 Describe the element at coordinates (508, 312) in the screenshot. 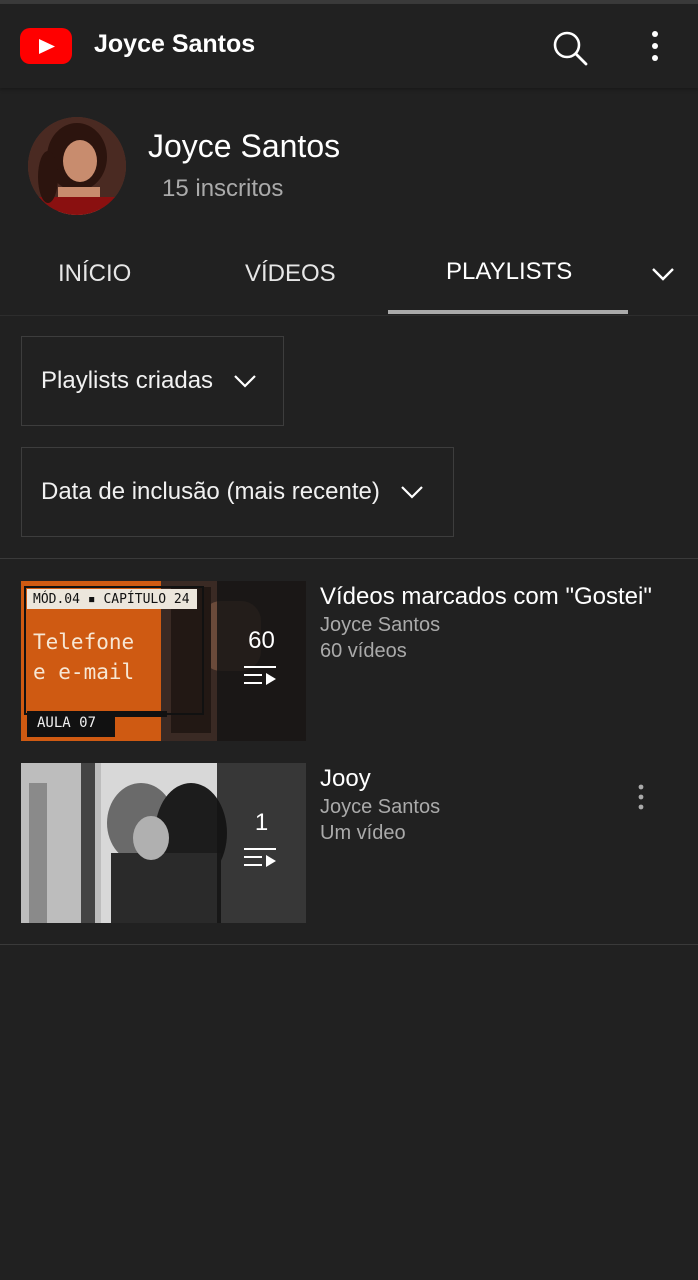

I see `active-tab-indicator` at that location.